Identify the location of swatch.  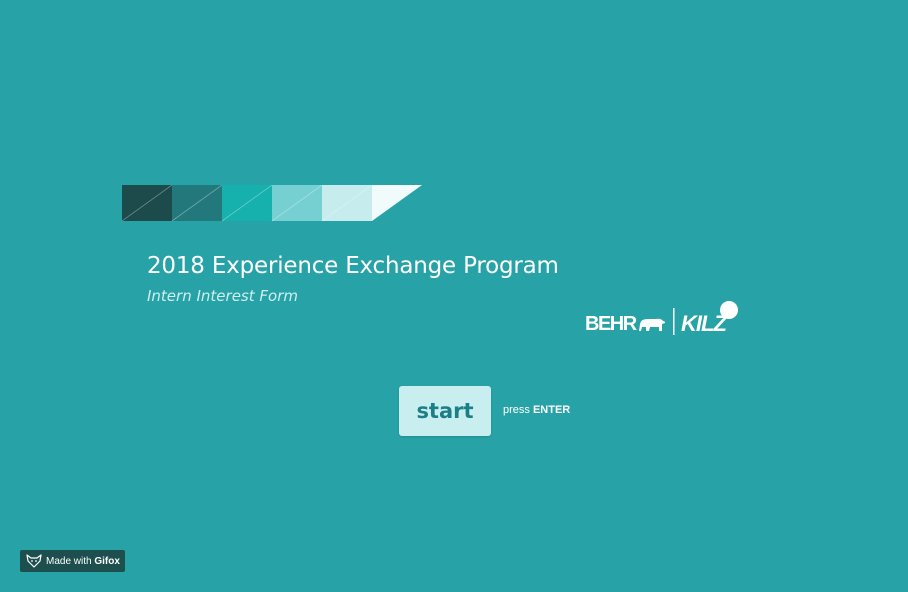
(397, 203).